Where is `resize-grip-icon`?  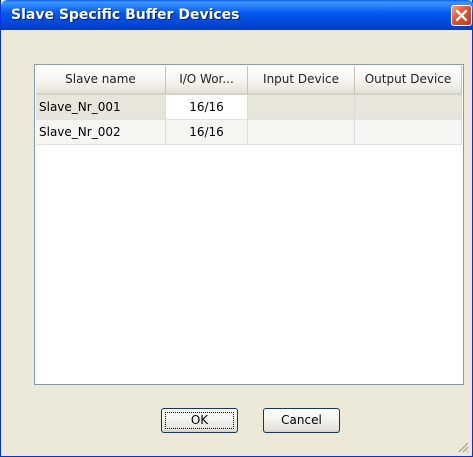 resize-grip-icon is located at coordinates (463, 447).